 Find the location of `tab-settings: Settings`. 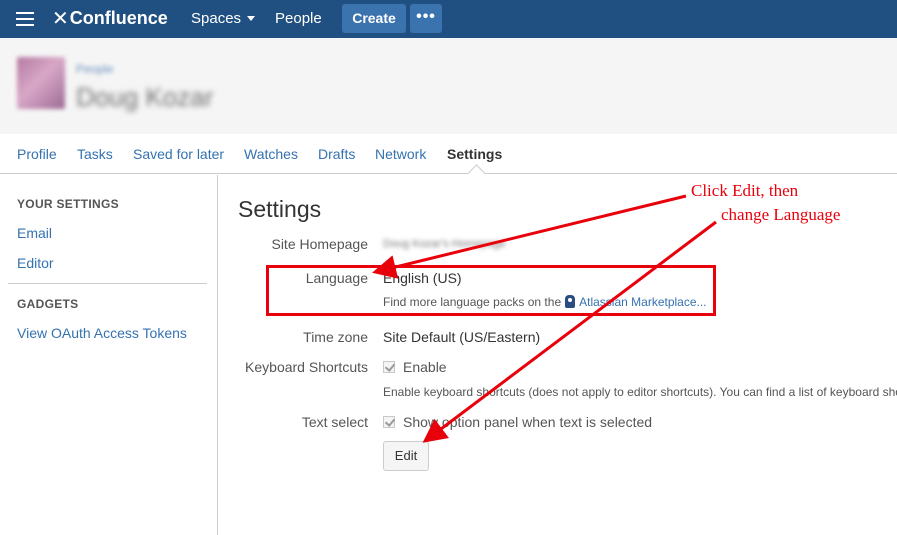

tab-settings: Settings is located at coordinates (474, 154).